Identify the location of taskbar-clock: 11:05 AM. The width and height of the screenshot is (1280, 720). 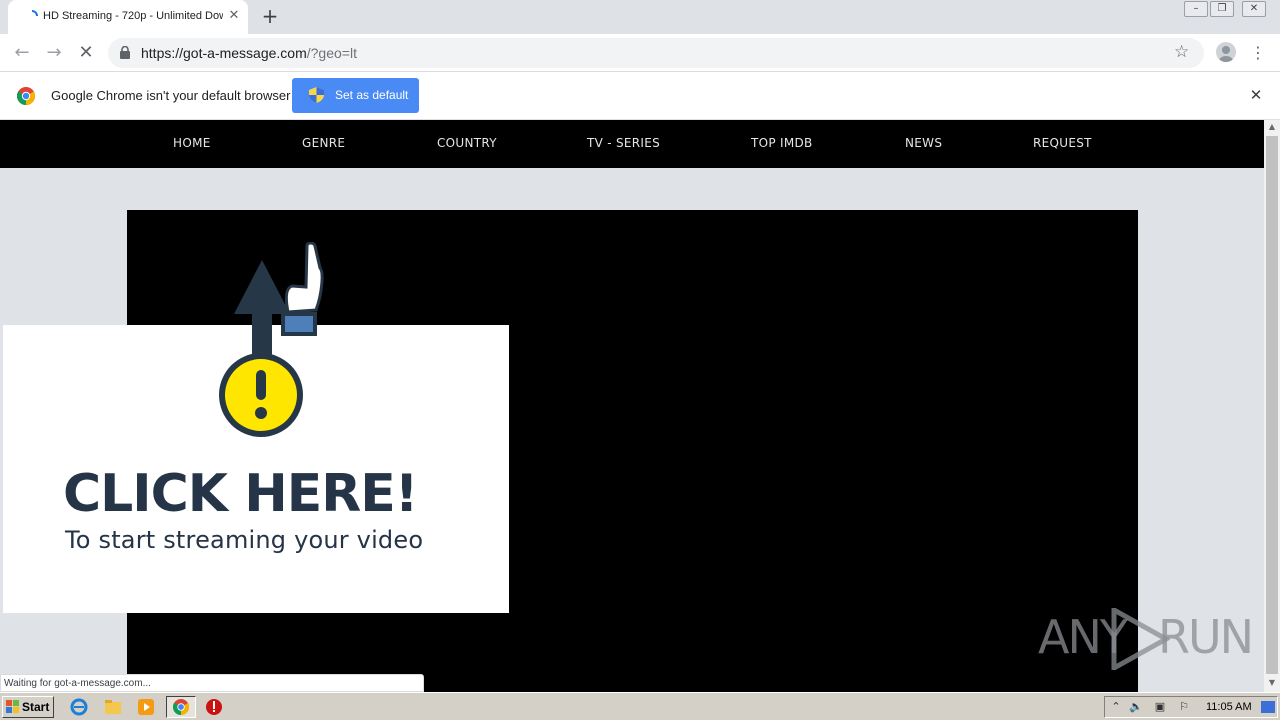
(1229, 707).